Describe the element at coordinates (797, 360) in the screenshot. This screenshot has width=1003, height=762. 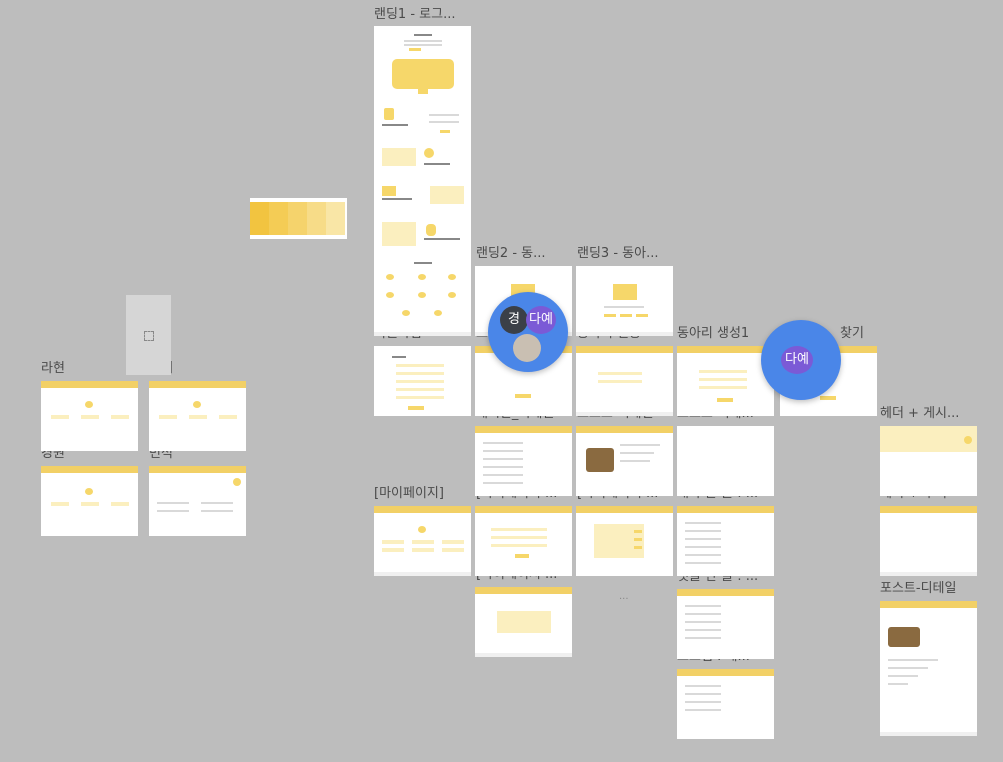
I see `collaborator-avatar-daye: 다예` at that location.